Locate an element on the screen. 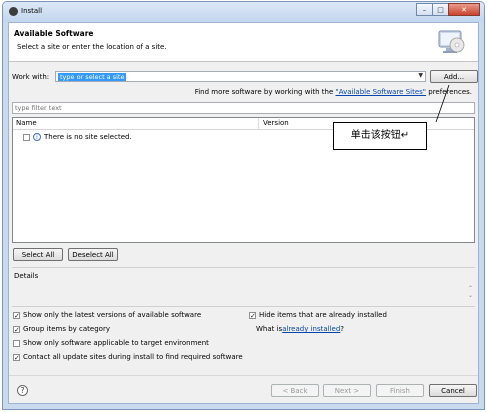  annotation-callout: 单击该按钮↵ is located at coordinates (380, 136).